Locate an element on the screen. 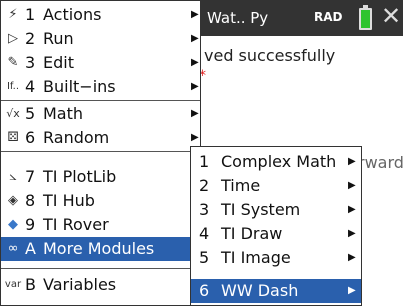 Image resolution: width=403 pixels, height=308 pixels. menu-item-ti-rover: ◆ 9 TI Rover is located at coordinates (100, 225).